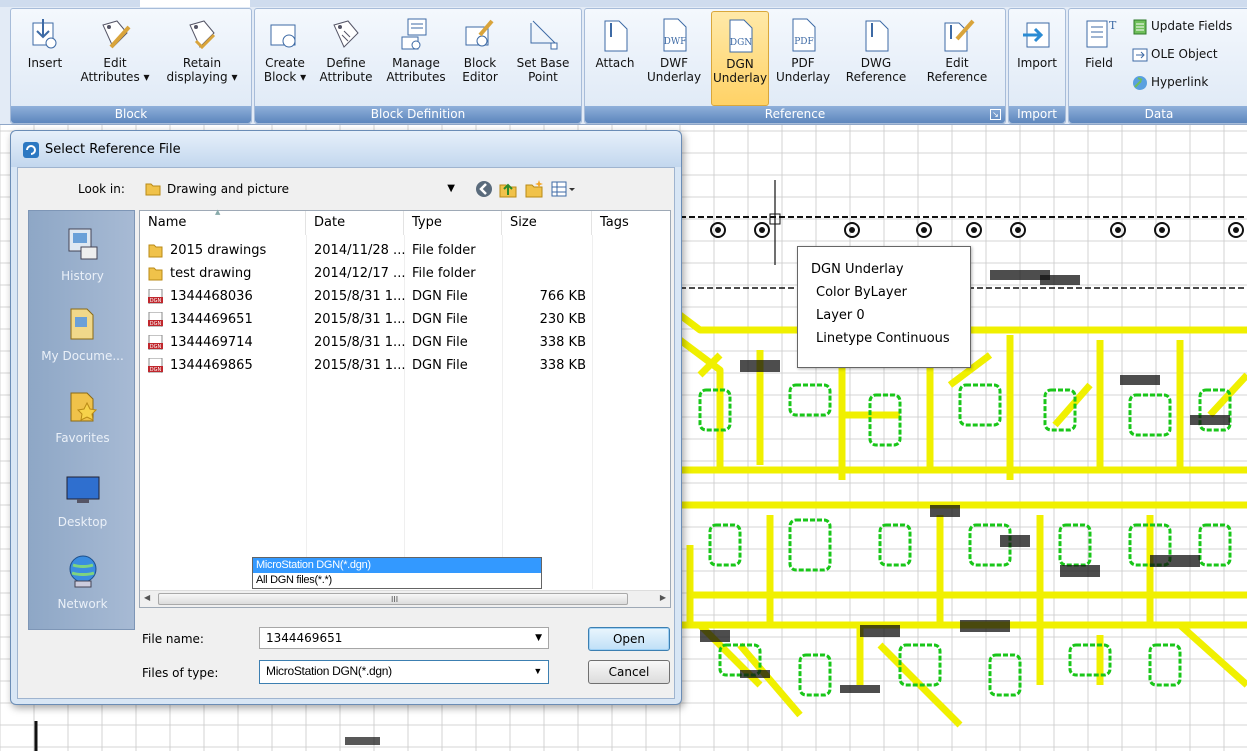  What do you see at coordinates (547, 223) in the screenshot?
I see `column-header-size: Size` at bounding box center [547, 223].